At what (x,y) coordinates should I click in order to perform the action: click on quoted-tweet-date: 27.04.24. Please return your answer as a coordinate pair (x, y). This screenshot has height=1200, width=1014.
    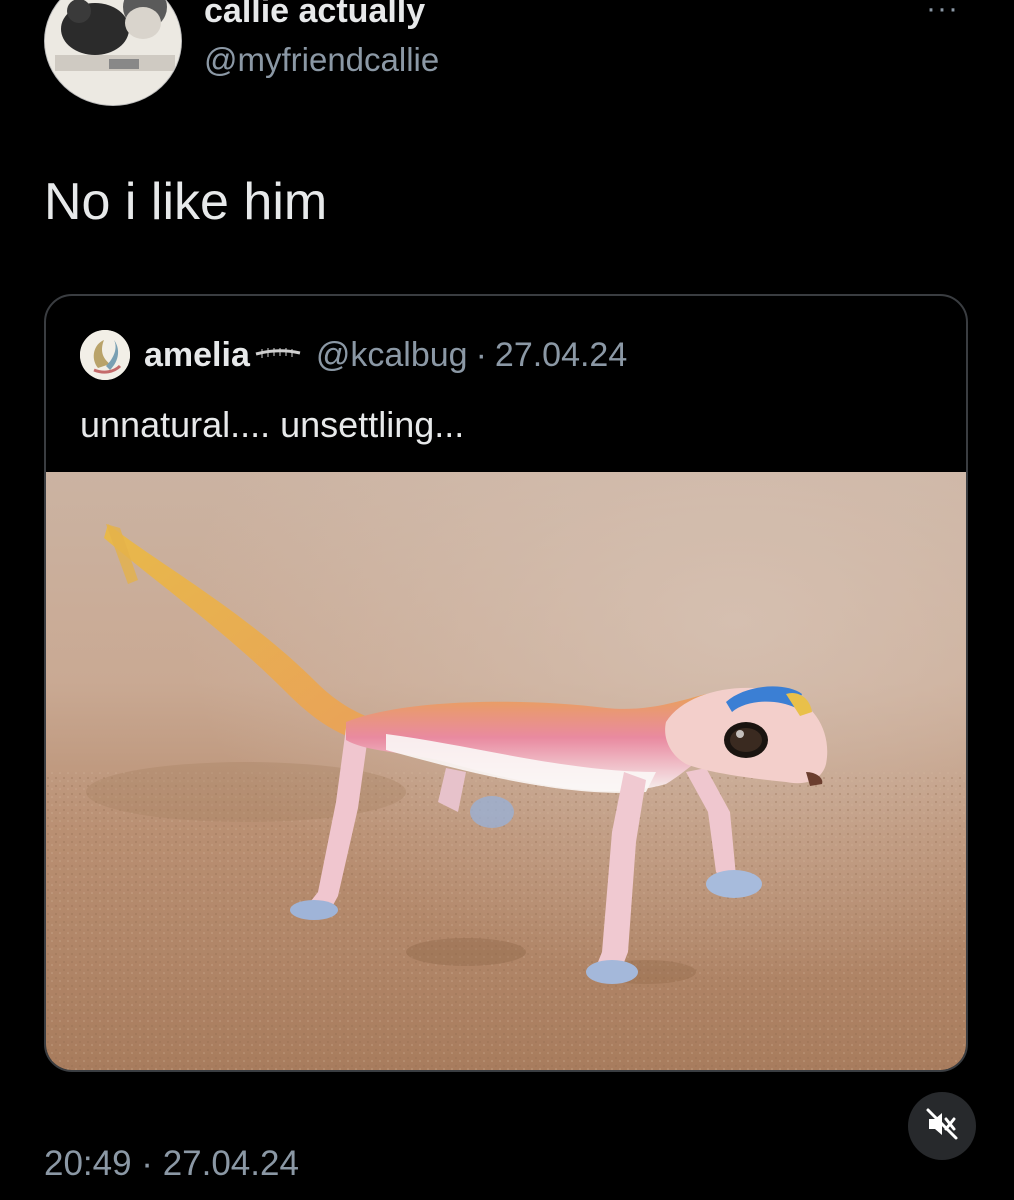
    Looking at the image, I should click on (561, 355).